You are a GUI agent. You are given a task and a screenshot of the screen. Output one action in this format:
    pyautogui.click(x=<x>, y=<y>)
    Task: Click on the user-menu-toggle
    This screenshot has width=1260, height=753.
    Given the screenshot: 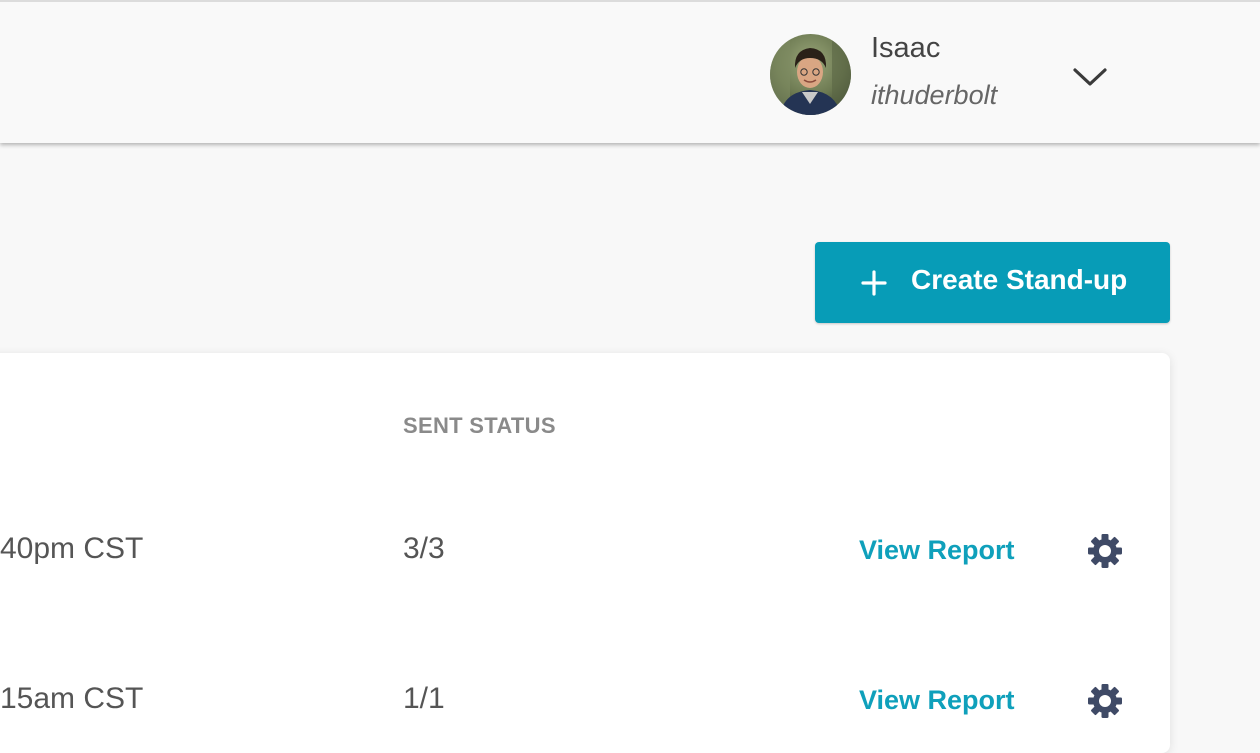 What is the action you would take?
    pyautogui.click(x=1090, y=77)
    